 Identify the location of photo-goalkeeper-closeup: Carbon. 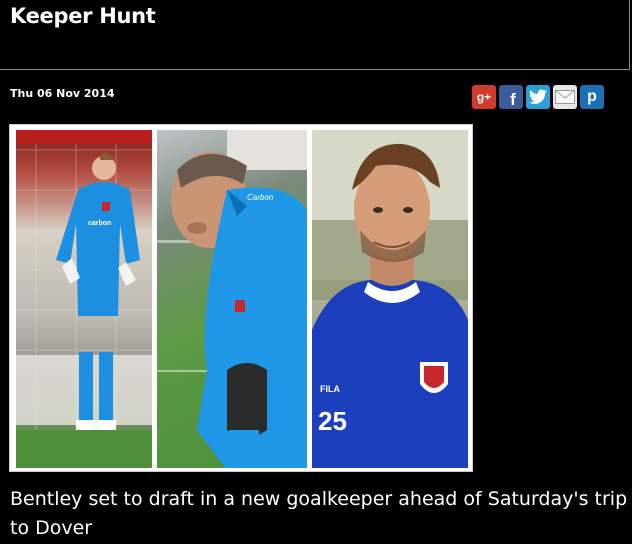
(232, 299).